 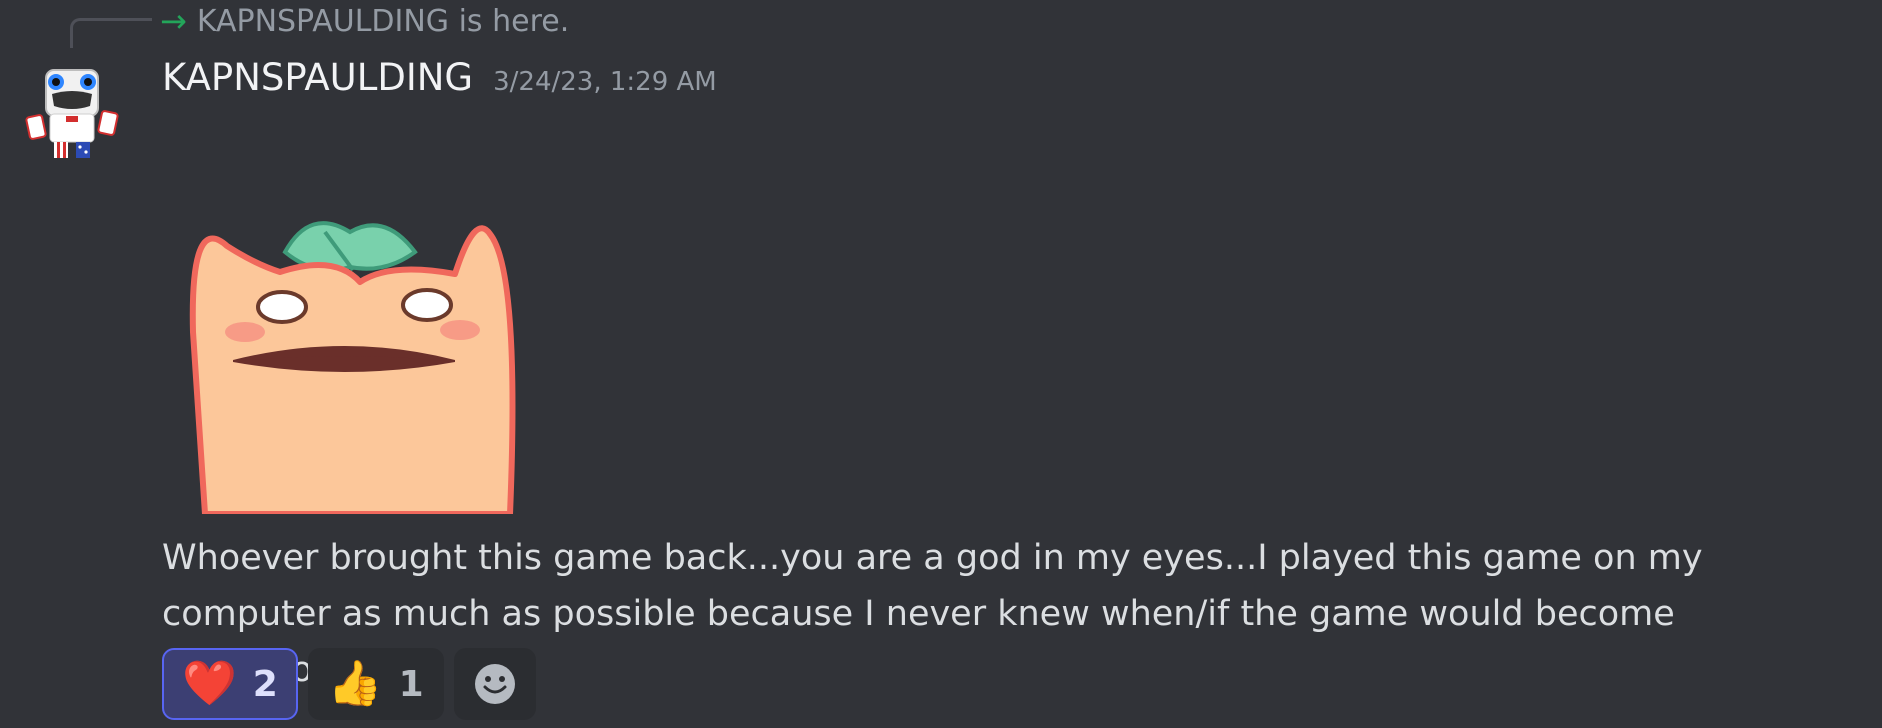 I want to click on peach-sticker, so click(x=365, y=363).